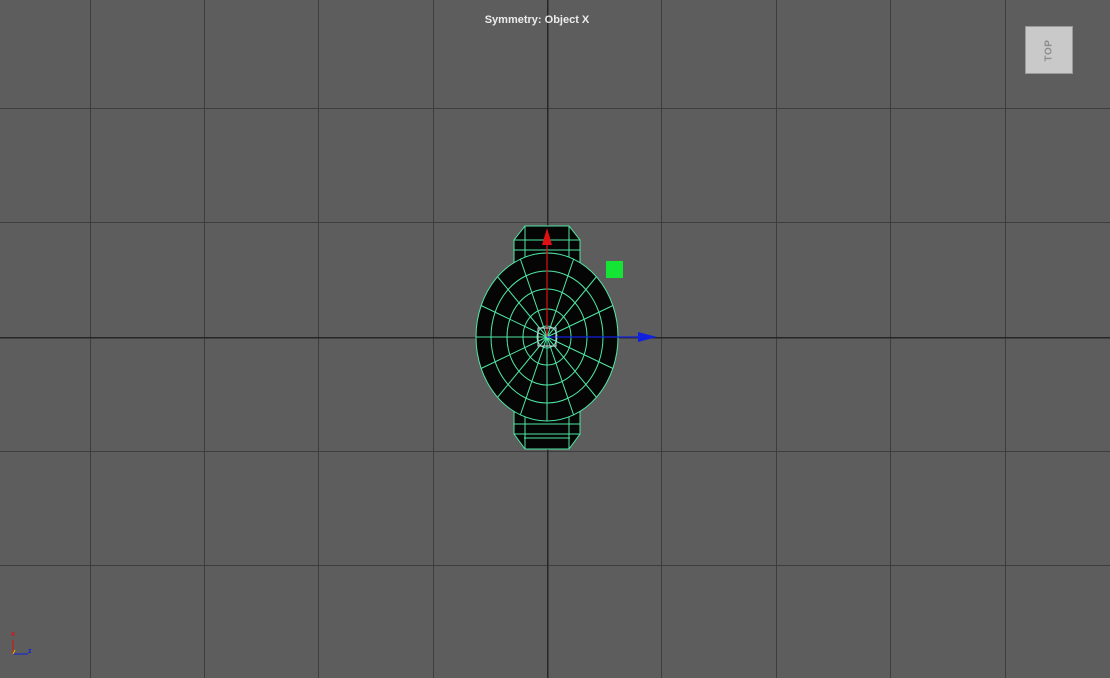 The height and width of the screenshot is (678, 1110). I want to click on axis-x-label: x, so click(13, 634).